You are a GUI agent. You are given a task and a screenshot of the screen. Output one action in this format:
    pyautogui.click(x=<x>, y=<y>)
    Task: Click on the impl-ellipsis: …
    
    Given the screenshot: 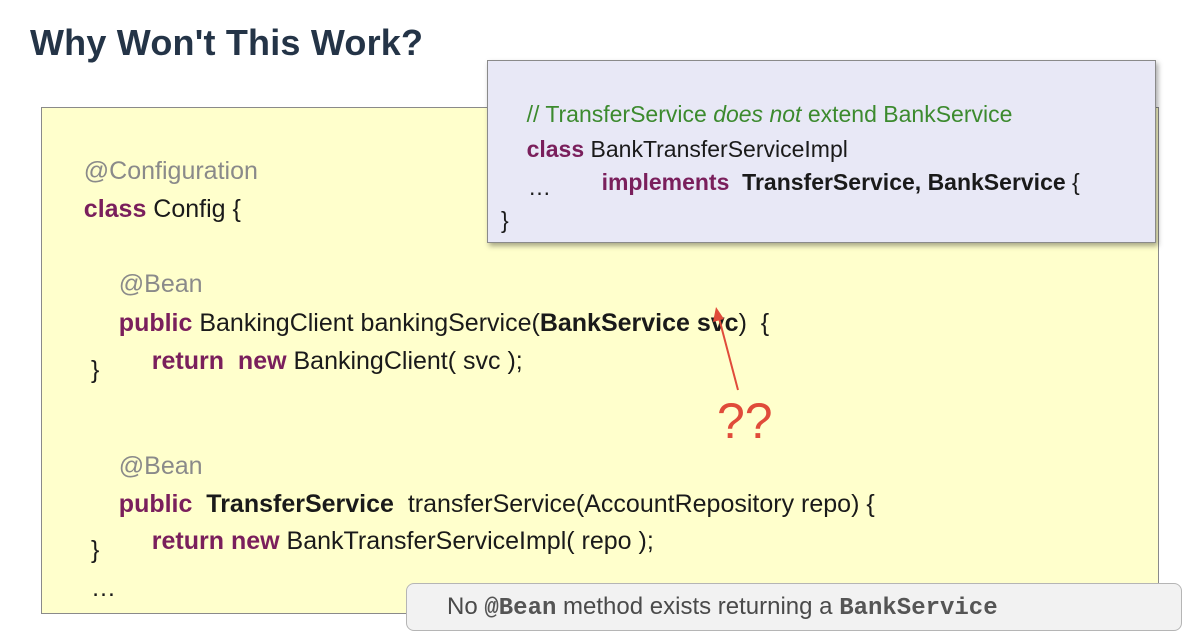 What is the action you would take?
    pyautogui.click(x=539, y=187)
    